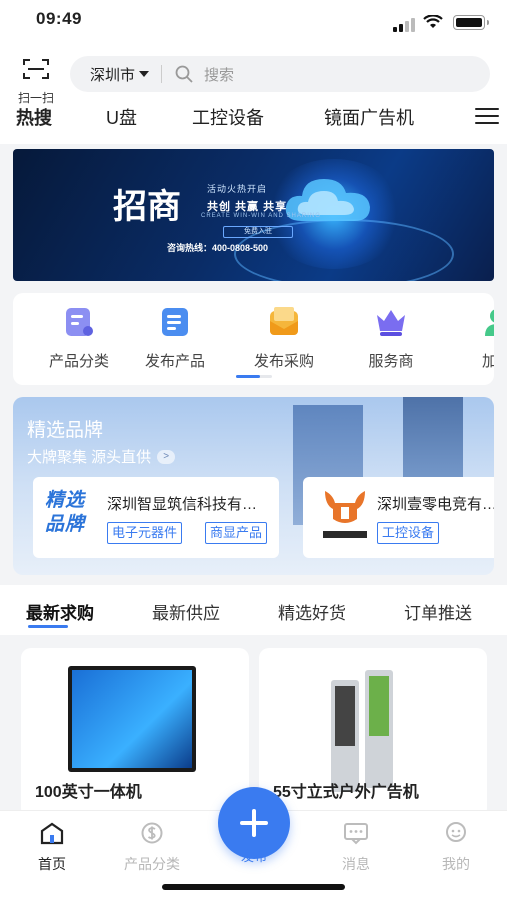  I want to click on dollar-icon, so click(152, 833).